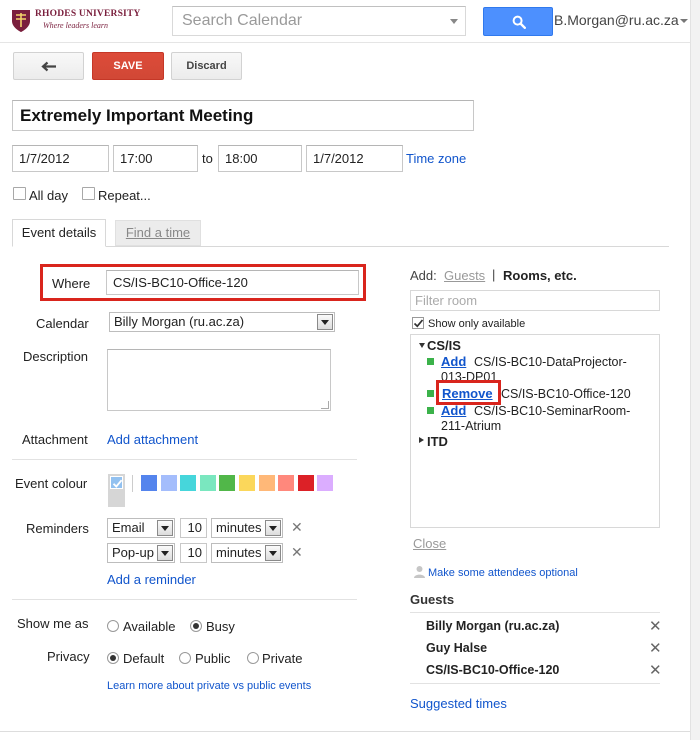 Image resolution: width=700 pixels, height=740 pixels. Describe the element at coordinates (436, 158) in the screenshot. I see `timezone-link: Time zone` at that location.